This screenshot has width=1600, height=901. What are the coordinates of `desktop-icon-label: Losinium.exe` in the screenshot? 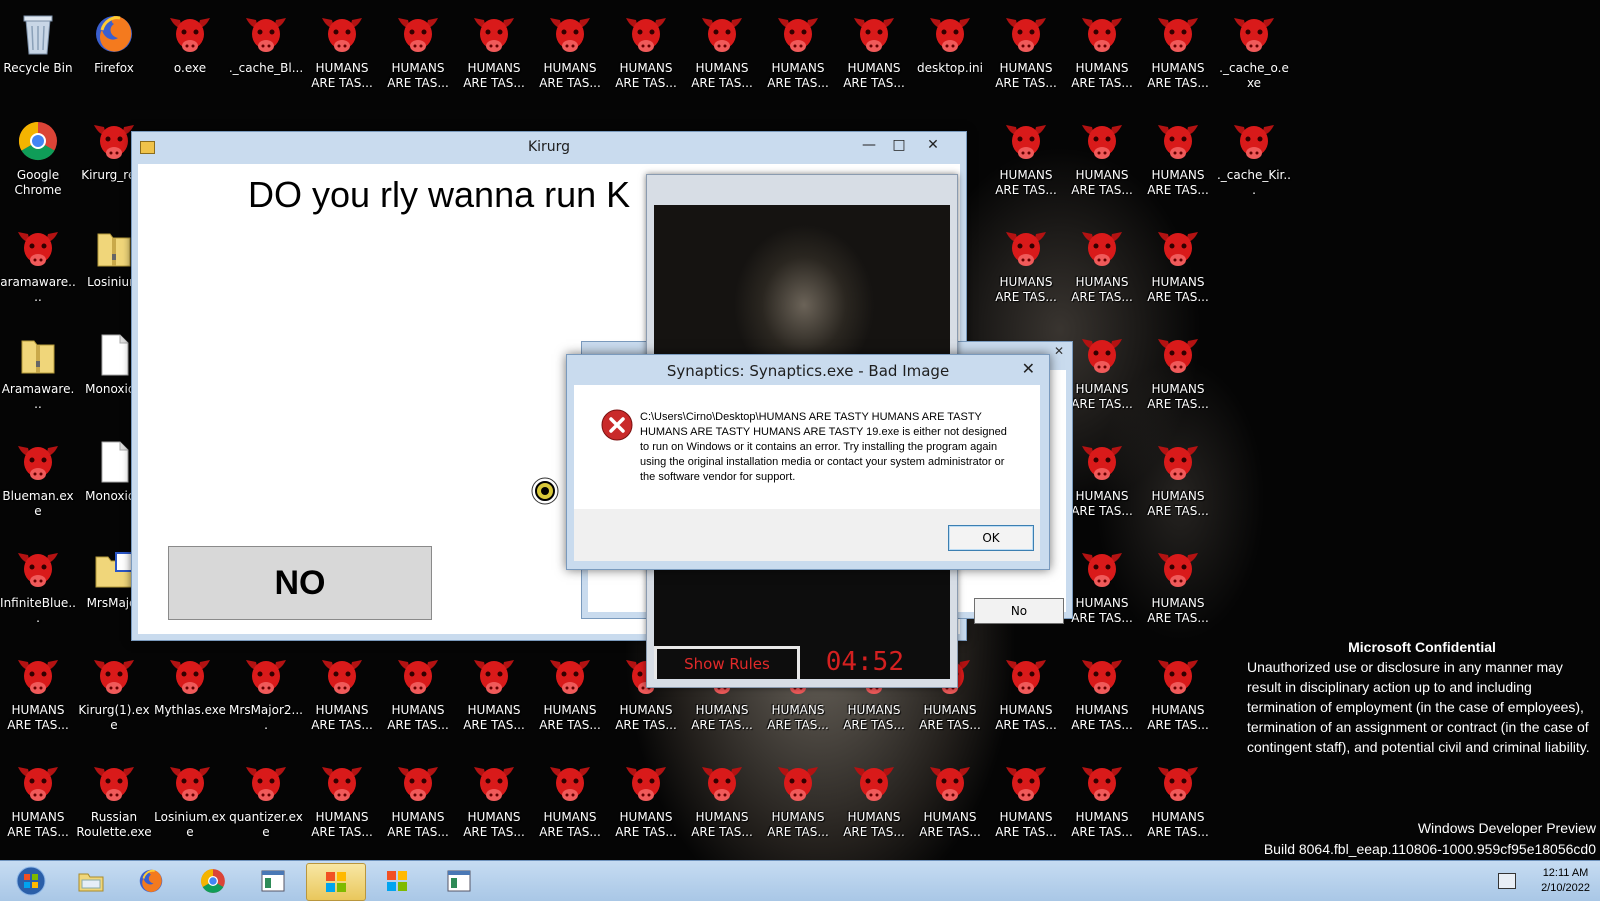 It's located at (190, 824).